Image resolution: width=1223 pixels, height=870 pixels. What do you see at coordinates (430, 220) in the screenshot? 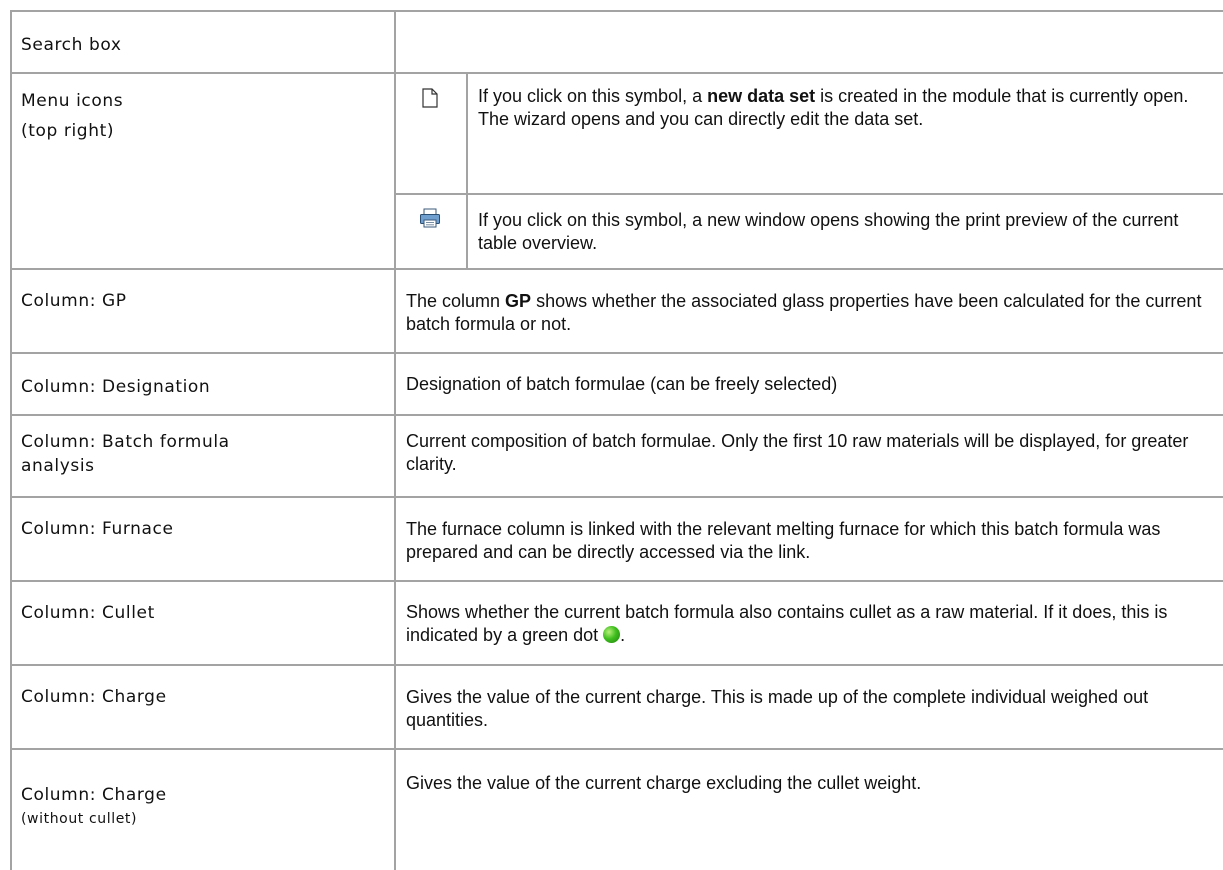
I see `printer-icon` at bounding box center [430, 220].